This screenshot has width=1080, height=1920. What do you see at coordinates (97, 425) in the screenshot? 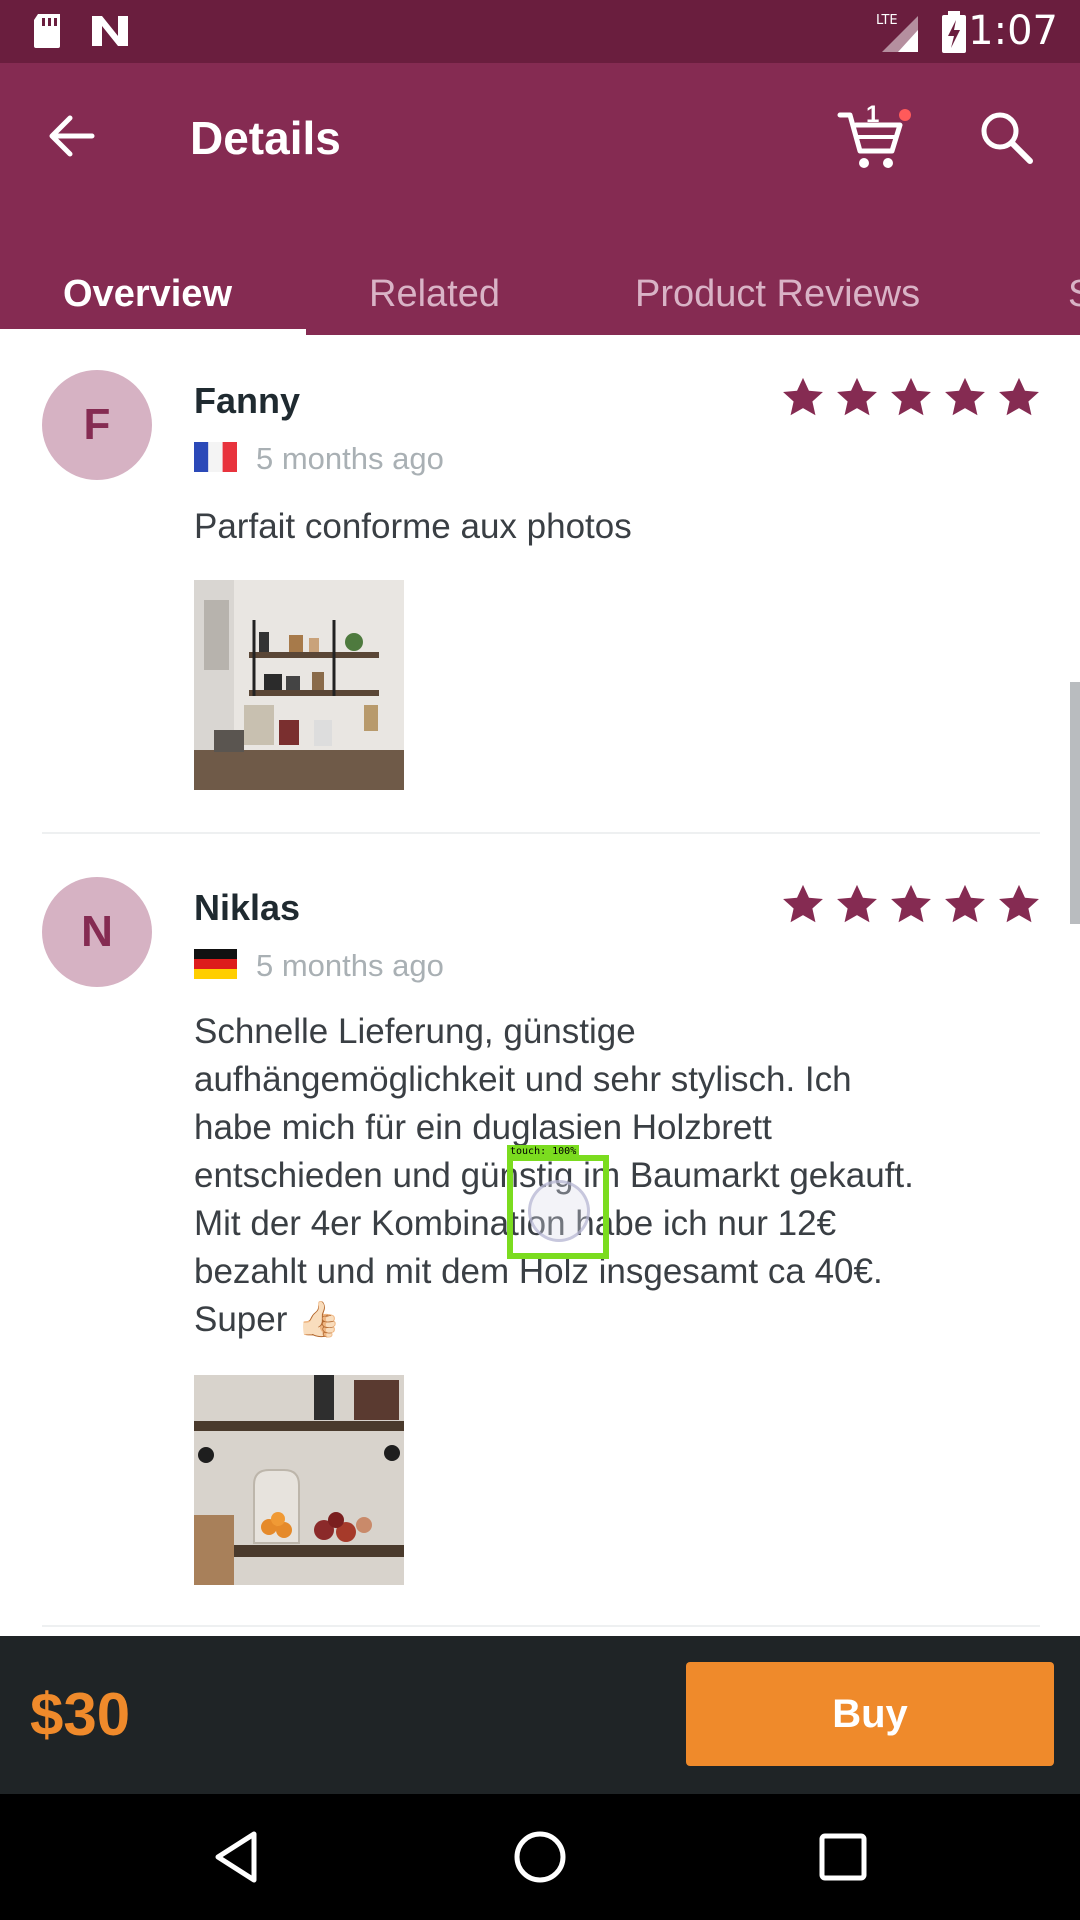
I see `avatar: F` at bounding box center [97, 425].